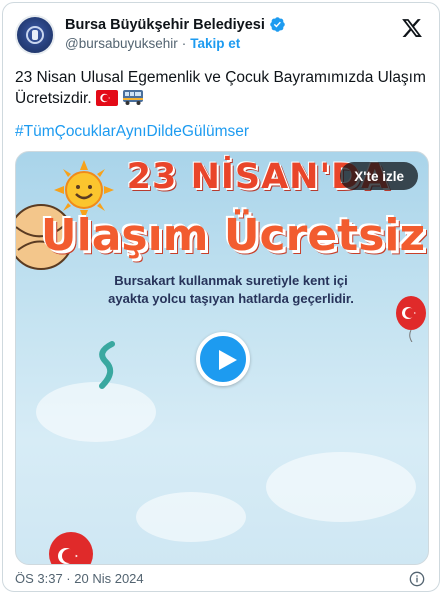  Describe the element at coordinates (133, 97) in the screenshot. I see `bus-icon` at that location.